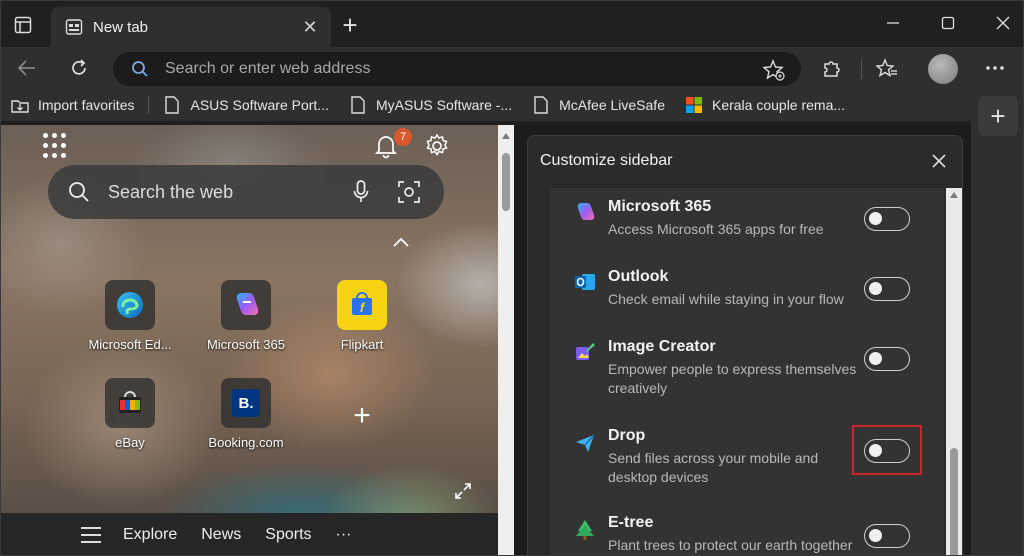 This screenshot has width=1024, height=556. Describe the element at coordinates (150, 535) in the screenshot. I see `feed-tab-explore: Explore` at that location.